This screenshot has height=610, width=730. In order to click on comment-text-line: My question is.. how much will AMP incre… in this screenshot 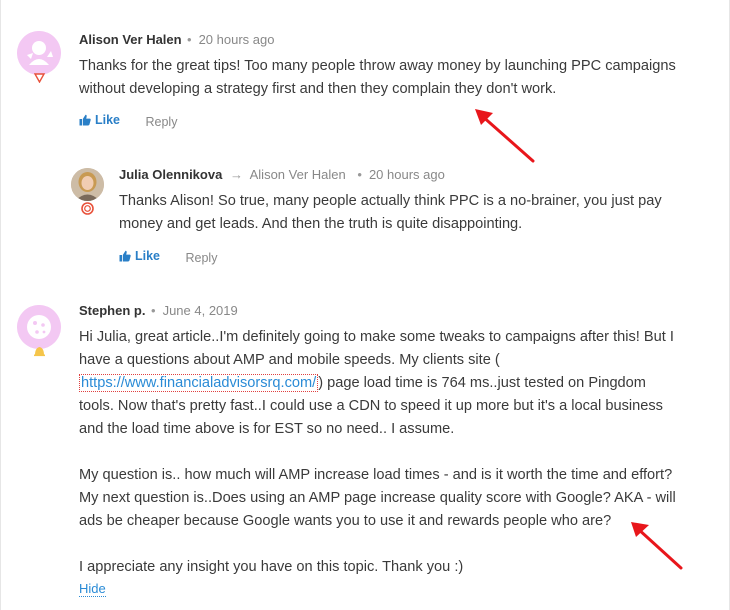, I will do `click(376, 475)`.